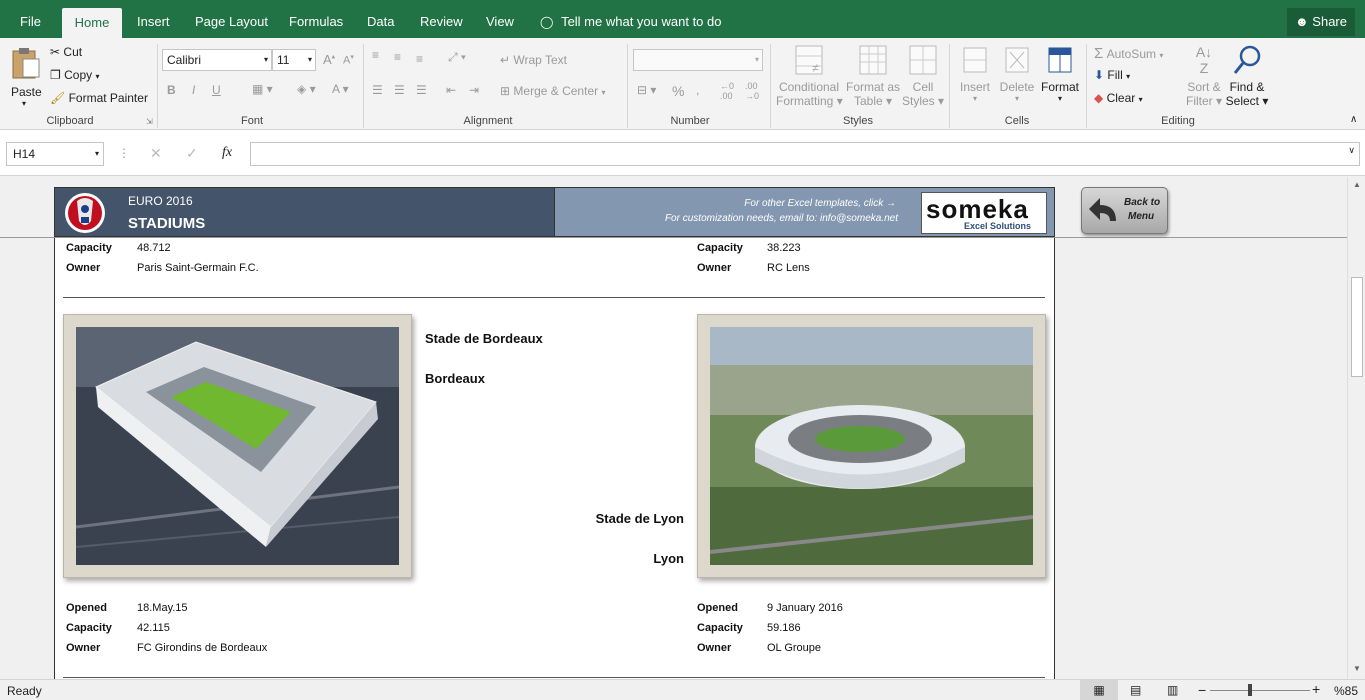 The width and height of the screenshot is (1365, 700). What do you see at coordinates (646, 90) in the screenshot?
I see `currency-icon: ⊟ ▾` at bounding box center [646, 90].